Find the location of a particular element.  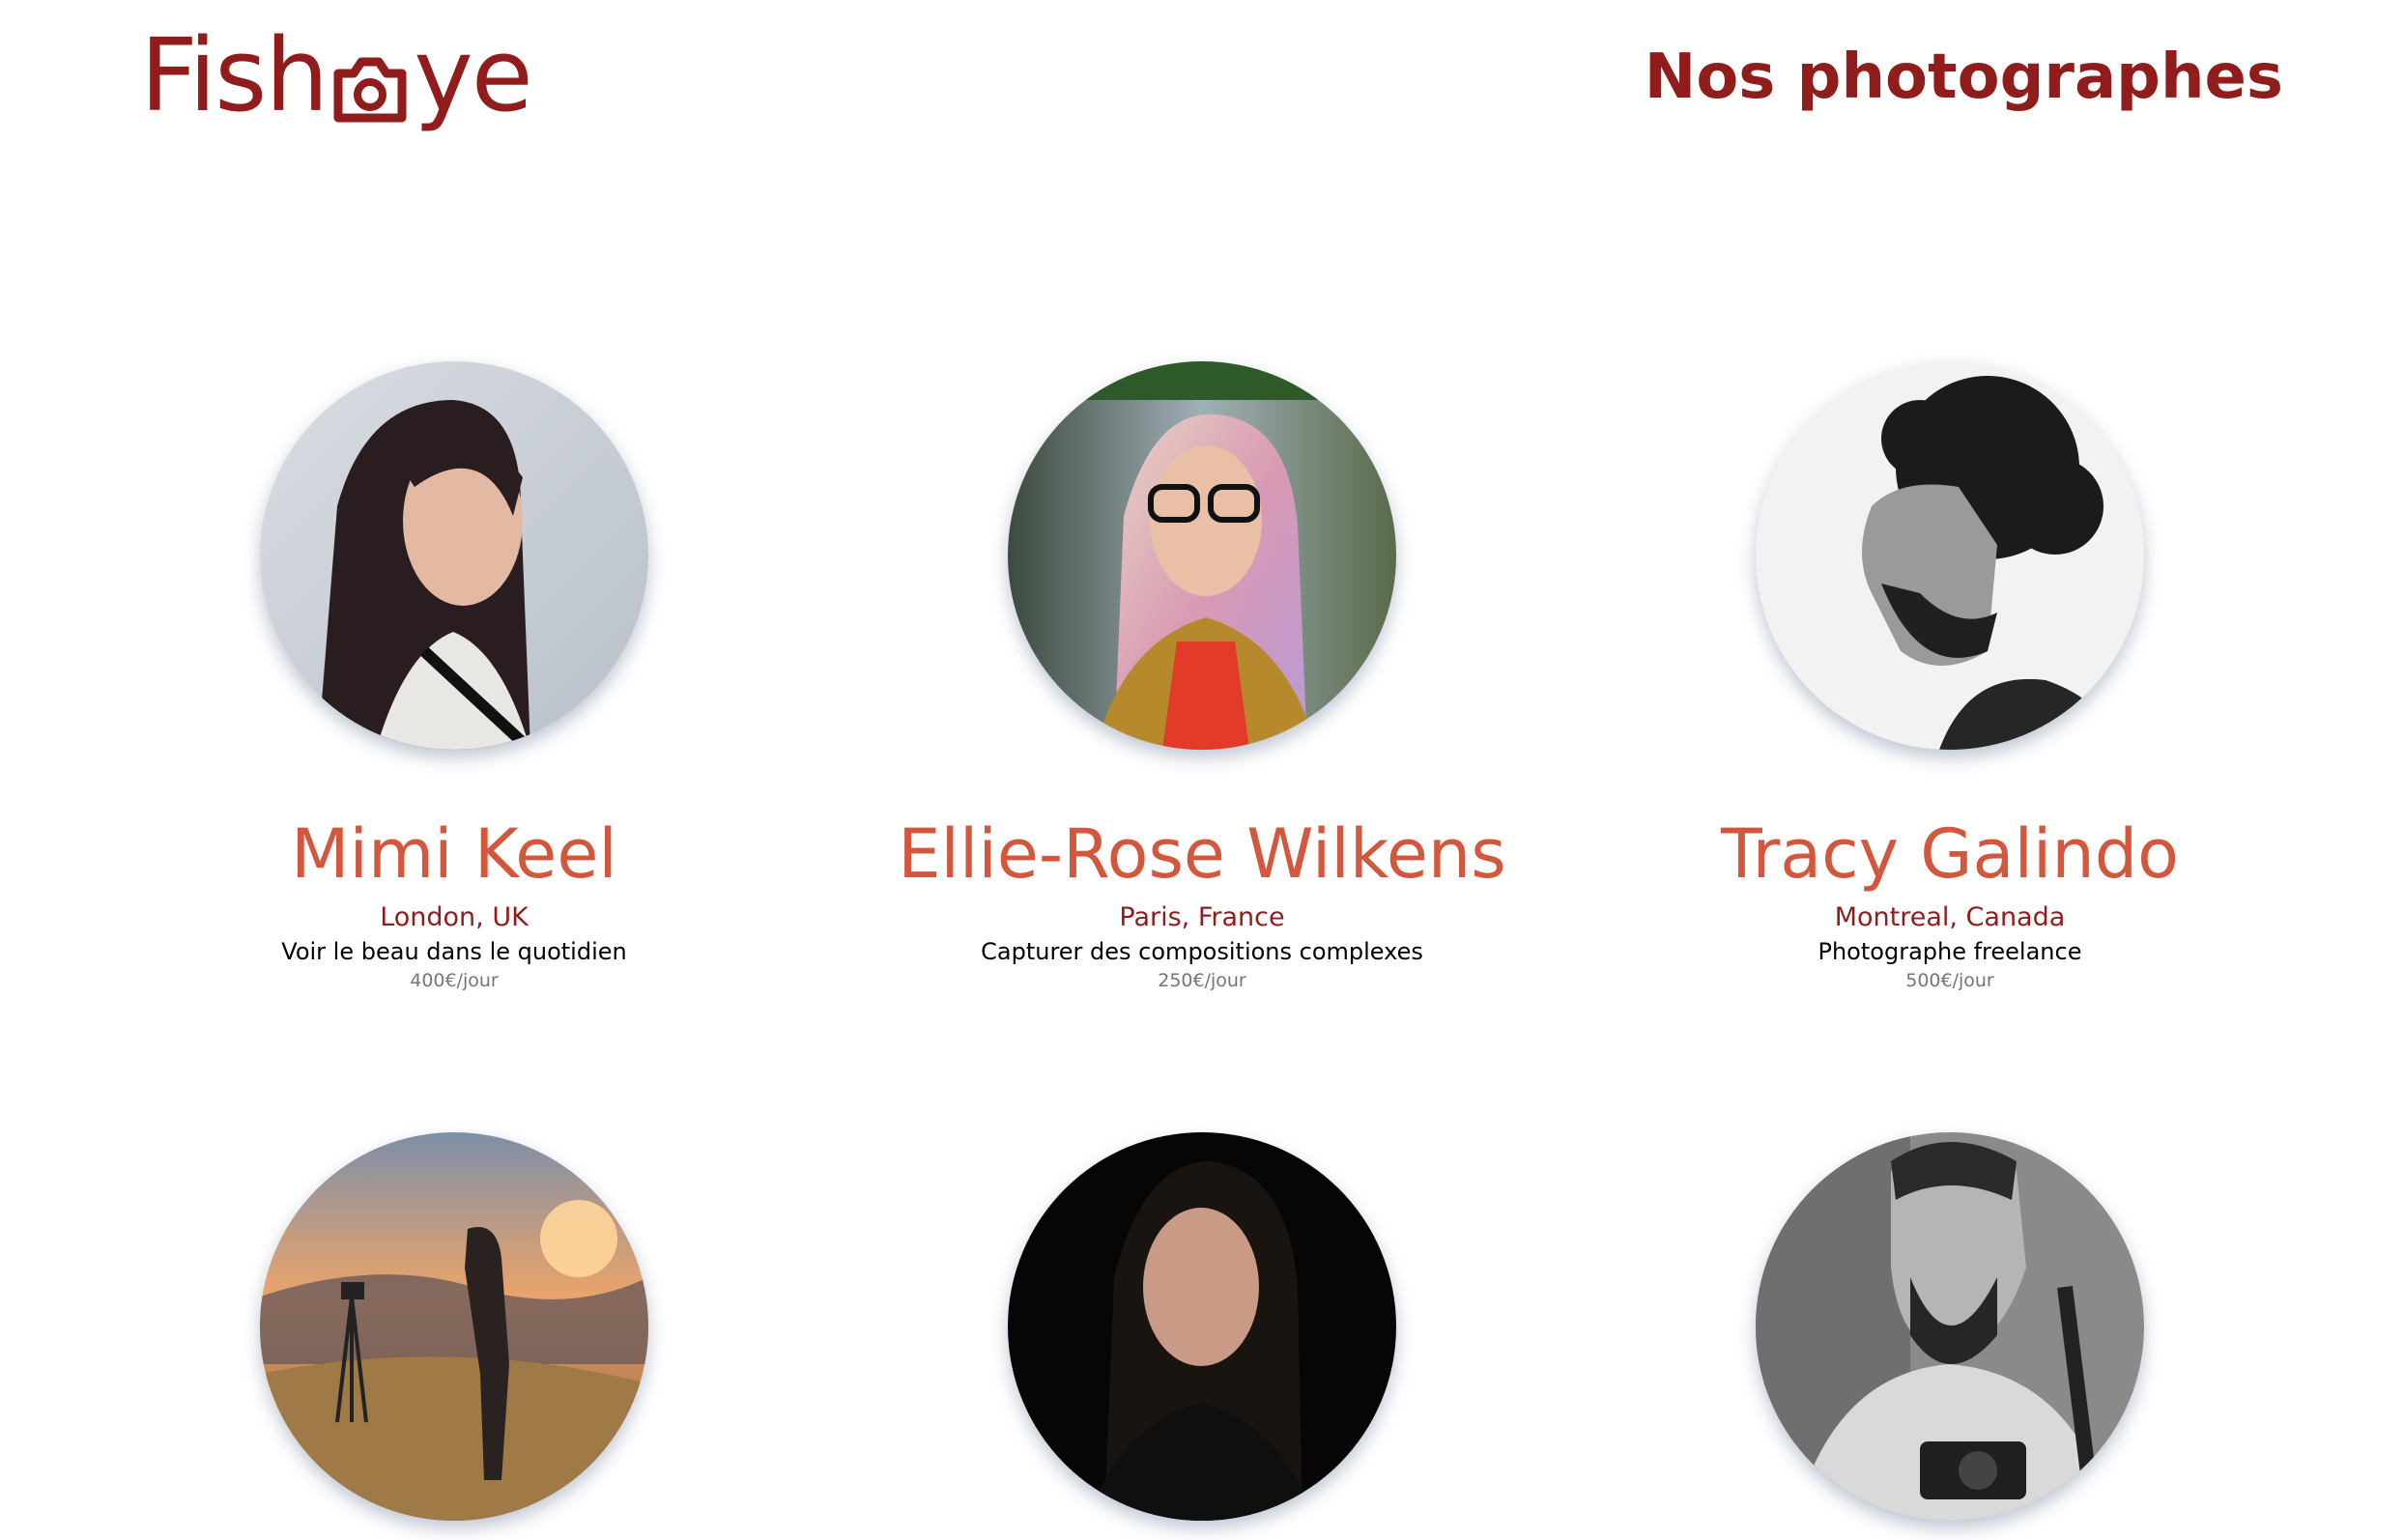

photographer-name: Tracy Galindo is located at coordinates (1950, 854).